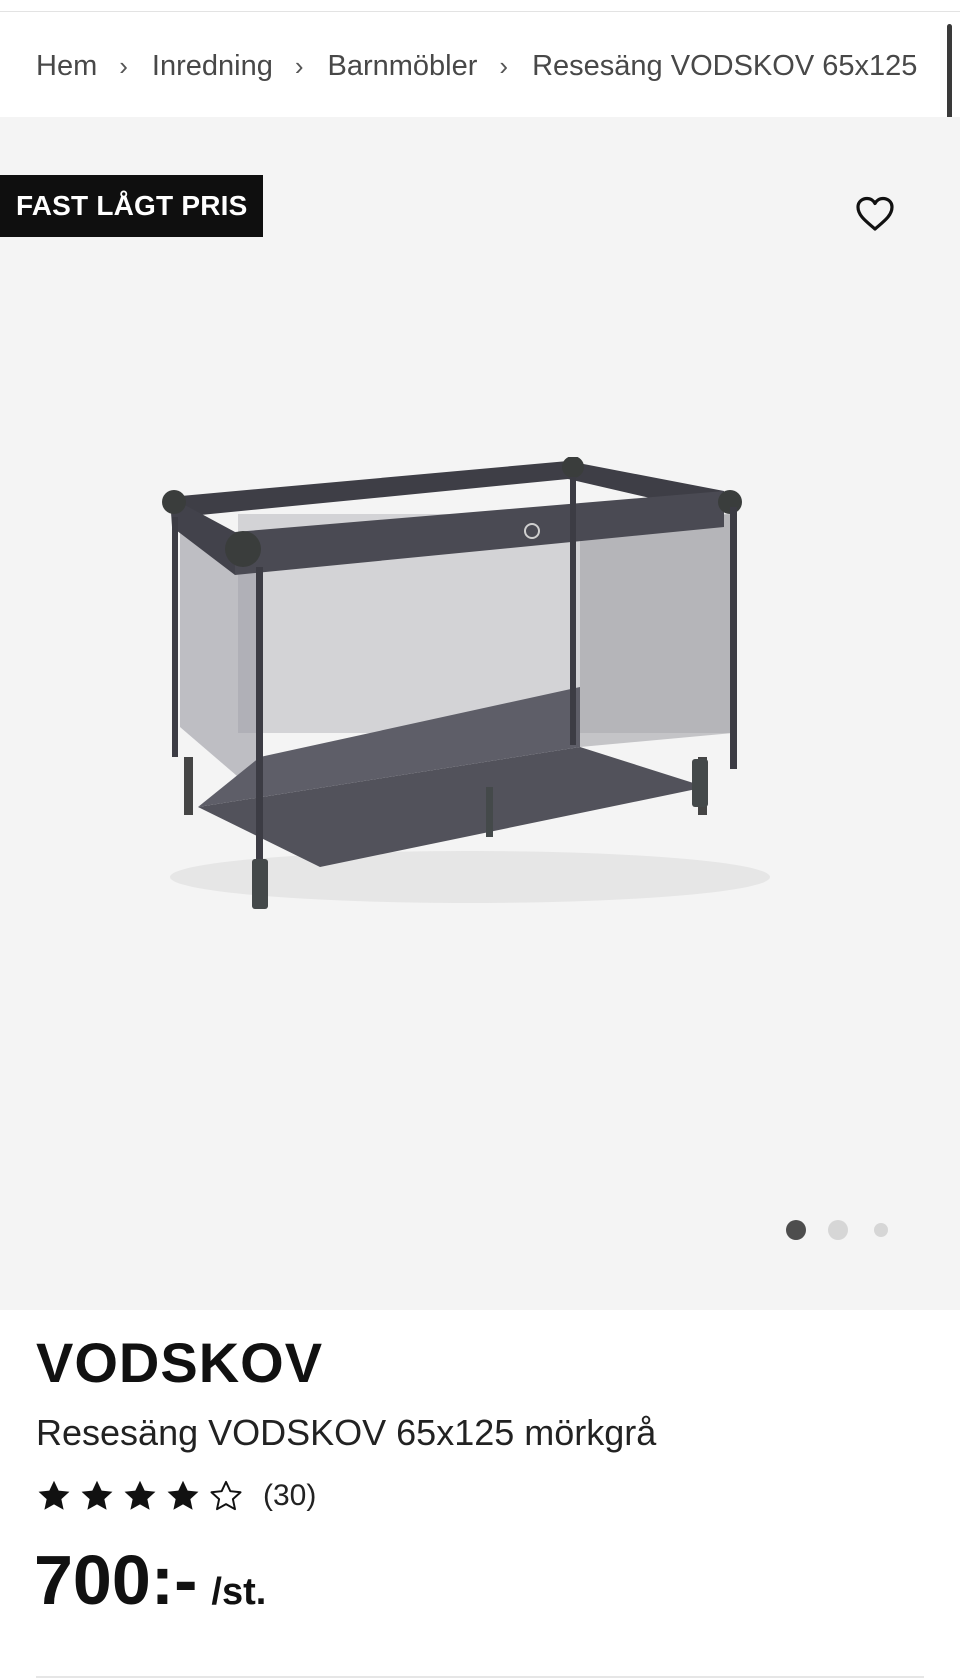 This screenshot has width=960, height=1679. Describe the element at coordinates (226, 1495) in the screenshot. I see `star-outline-icon` at that location.